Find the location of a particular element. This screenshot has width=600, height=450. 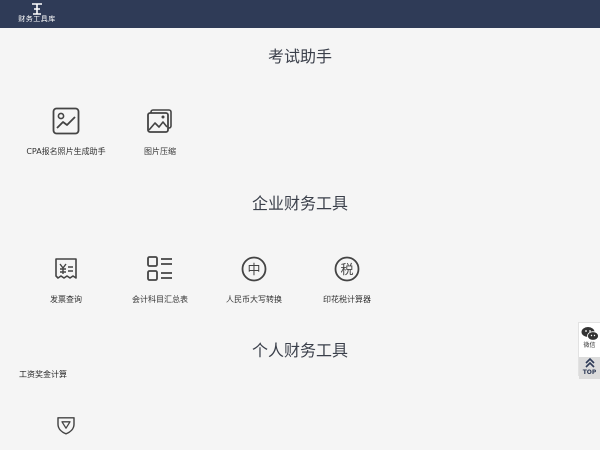

tool-salary-bonus is located at coordinates (66, 425).